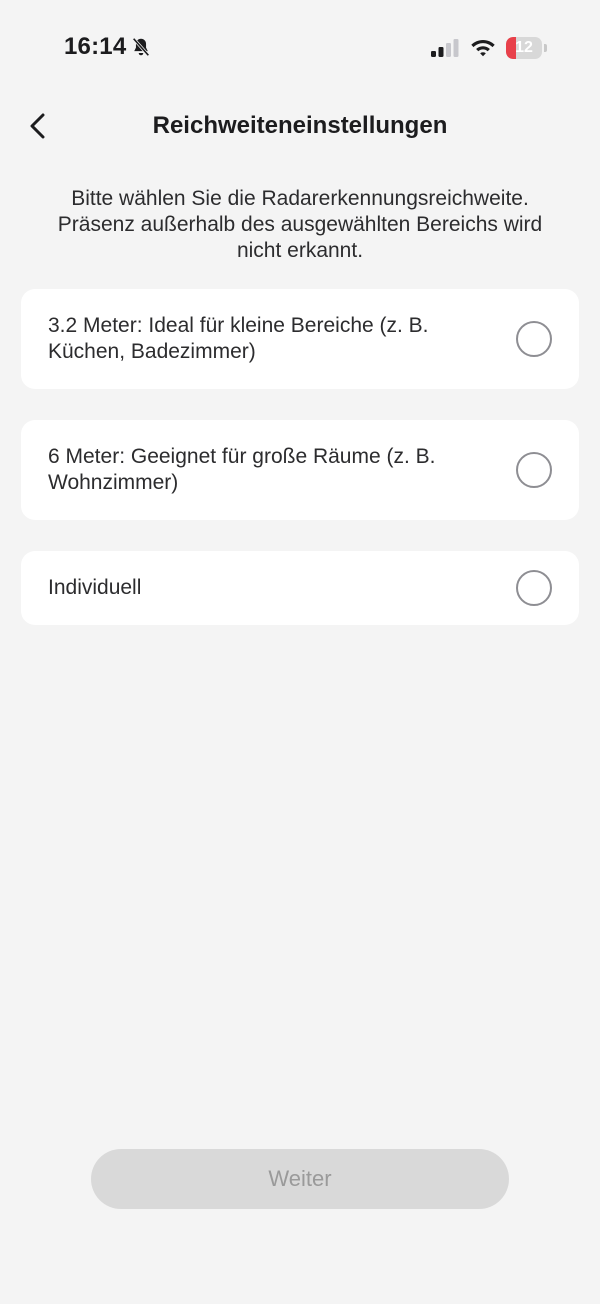 The height and width of the screenshot is (1304, 600). What do you see at coordinates (300, 1179) in the screenshot?
I see `continue-button: Weiter` at bounding box center [300, 1179].